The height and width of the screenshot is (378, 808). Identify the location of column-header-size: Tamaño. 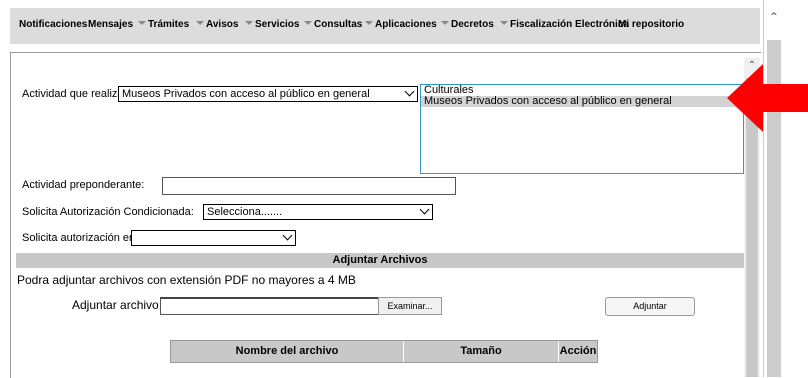
(481, 351).